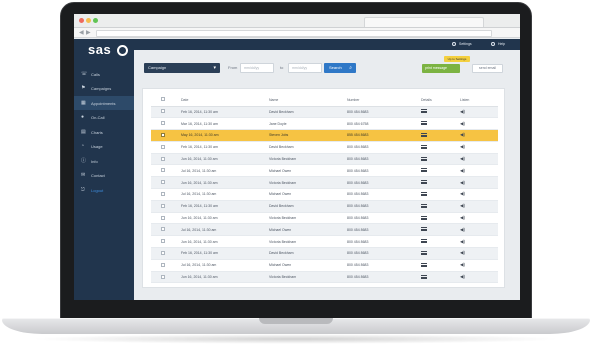 This screenshot has height=348, width=592. What do you see at coordinates (297, 21) in the screenshot?
I see `browser-titlebar` at bounding box center [297, 21].